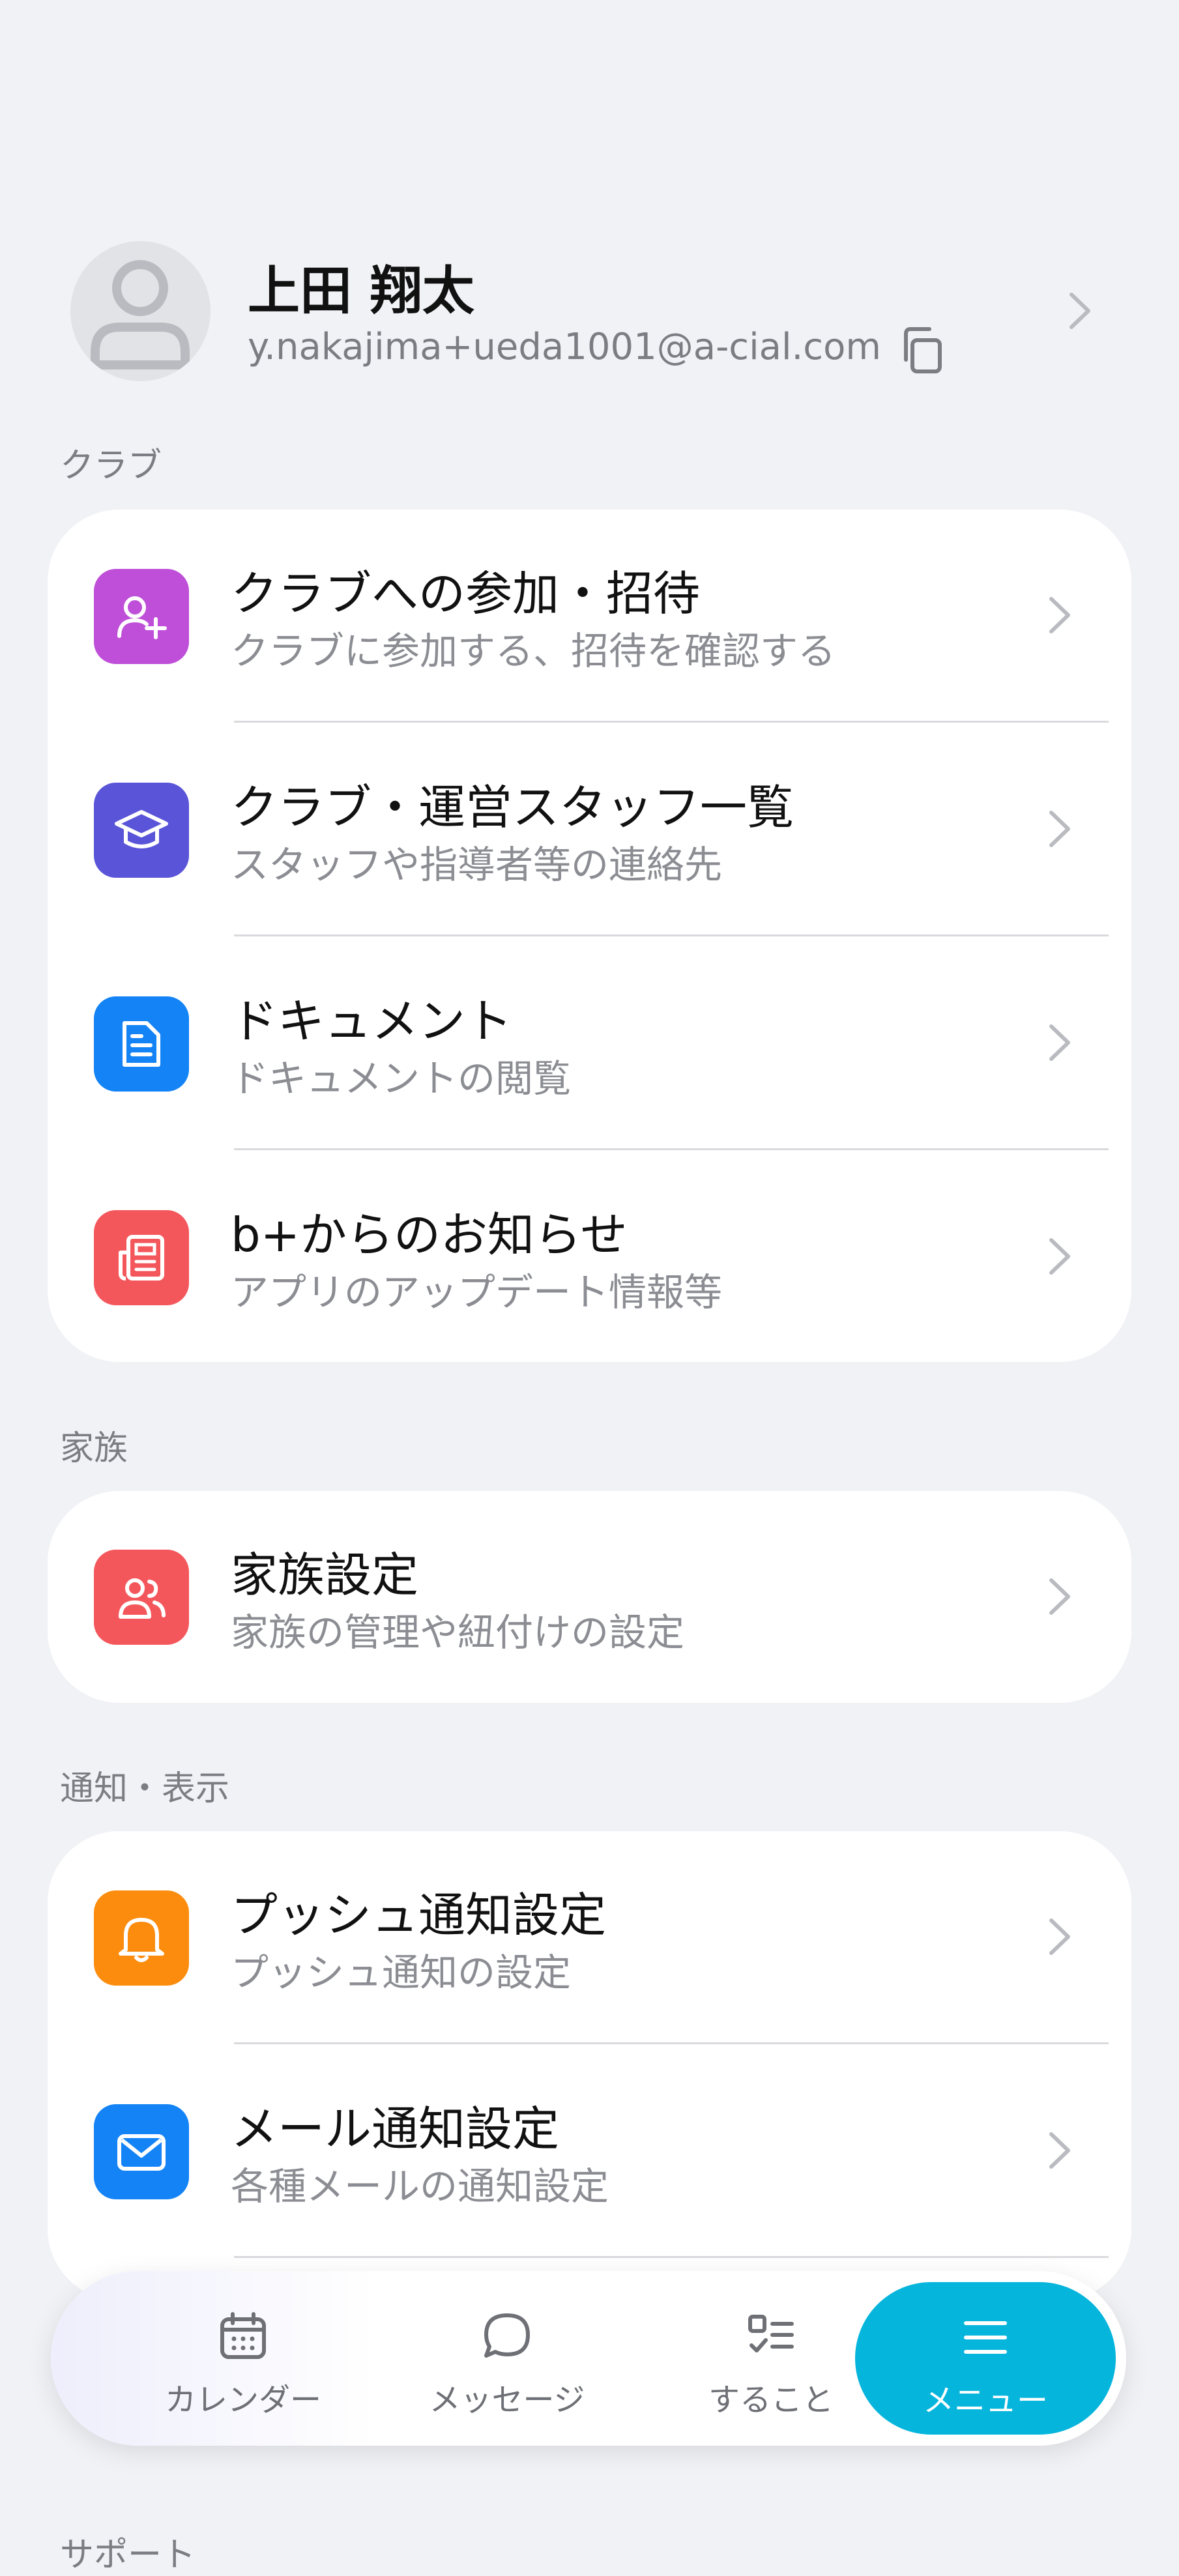  Describe the element at coordinates (507, 2335) in the screenshot. I see `chat-bubble-icon` at that location.